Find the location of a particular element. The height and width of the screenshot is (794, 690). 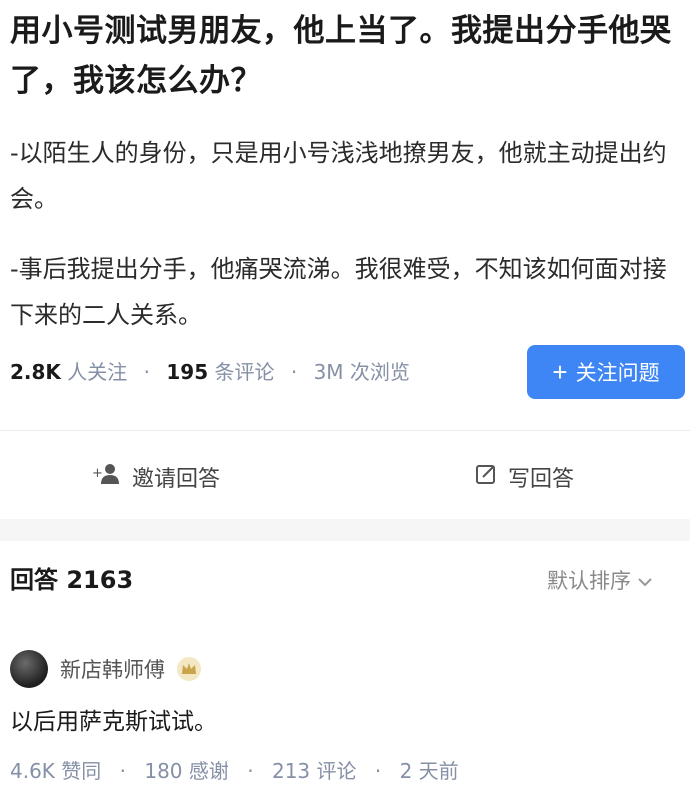

follow-question-button: + 关注问题 is located at coordinates (606, 372).